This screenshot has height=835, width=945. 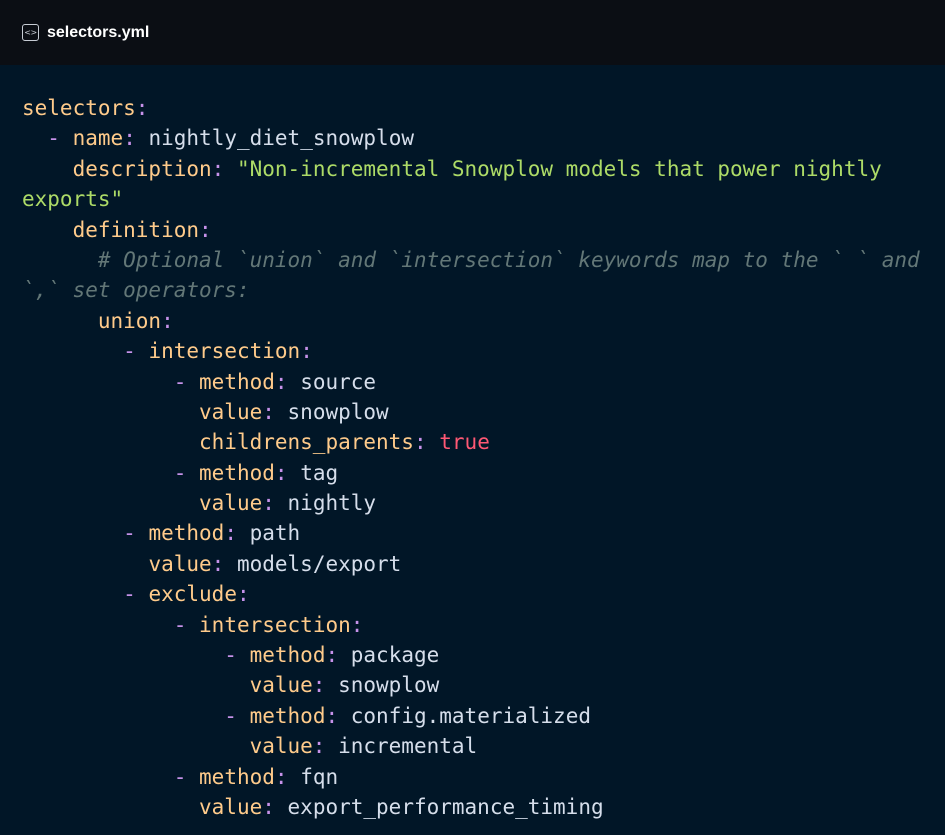 I want to click on code-line: - method: fqn, so click(x=483, y=777).